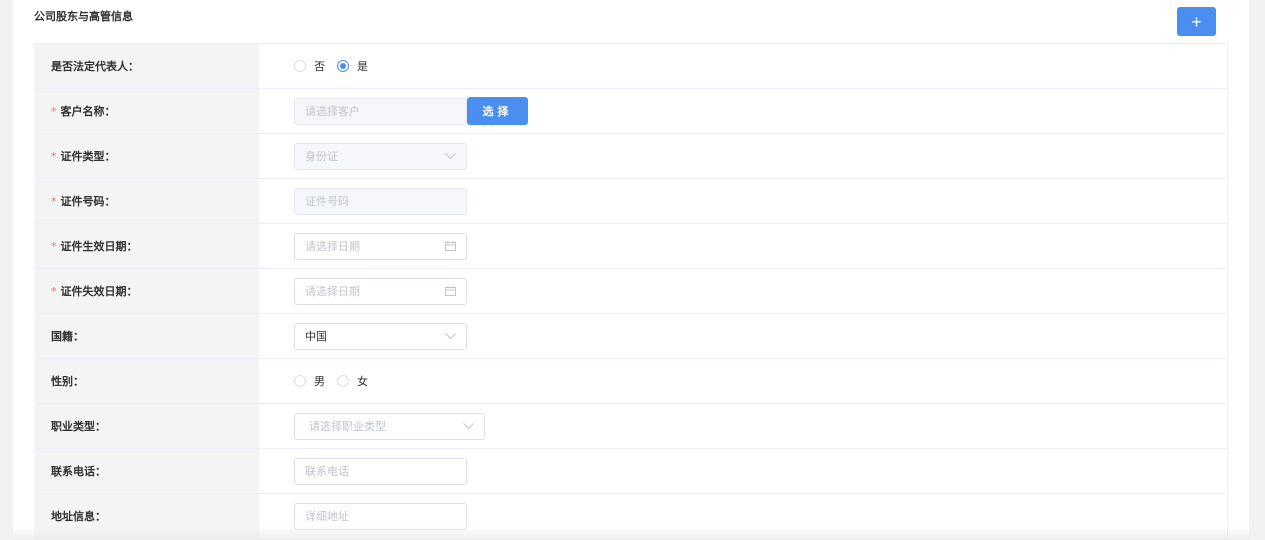 The width and height of the screenshot is (1265, 540). I want to click on value-occupation: 请选择职业类型, so click(743, 426).